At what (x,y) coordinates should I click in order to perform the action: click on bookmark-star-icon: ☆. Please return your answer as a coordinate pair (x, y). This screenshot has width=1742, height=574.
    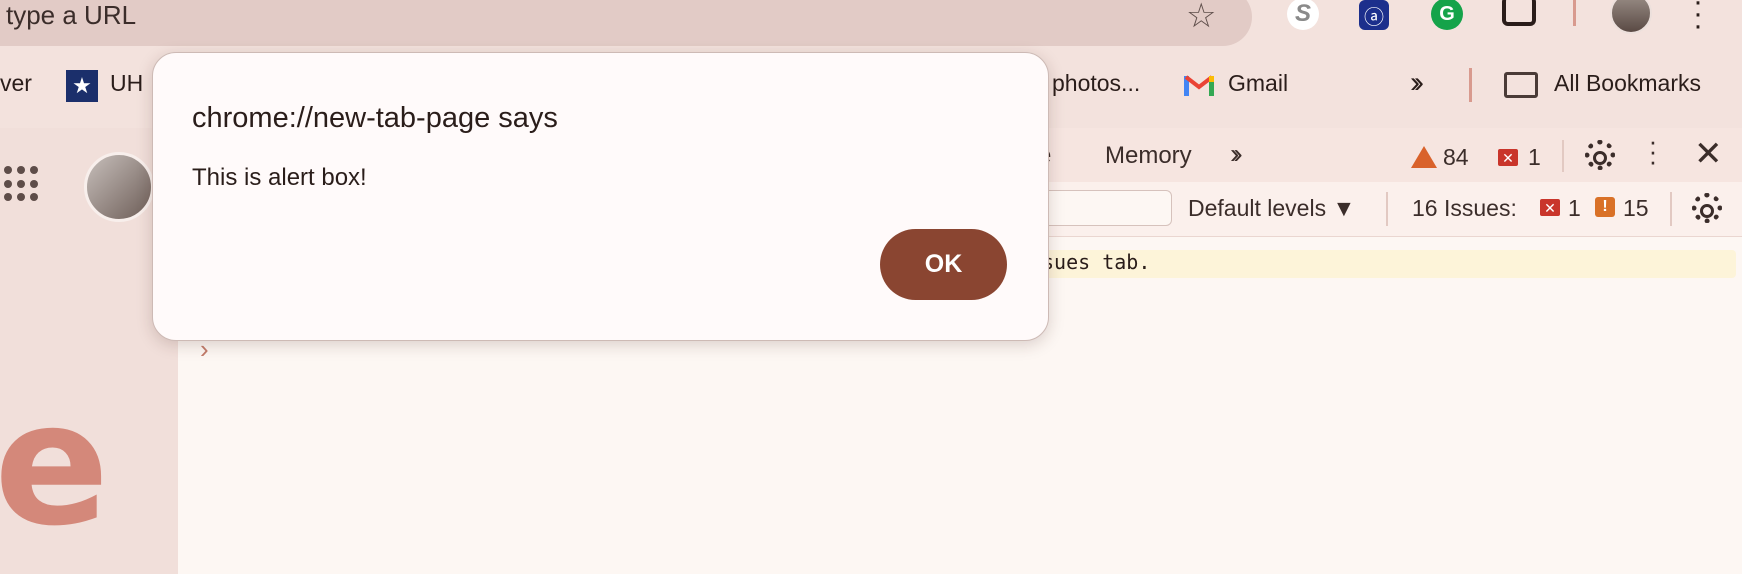
    Looking at the image, I should click on (1201, 18).